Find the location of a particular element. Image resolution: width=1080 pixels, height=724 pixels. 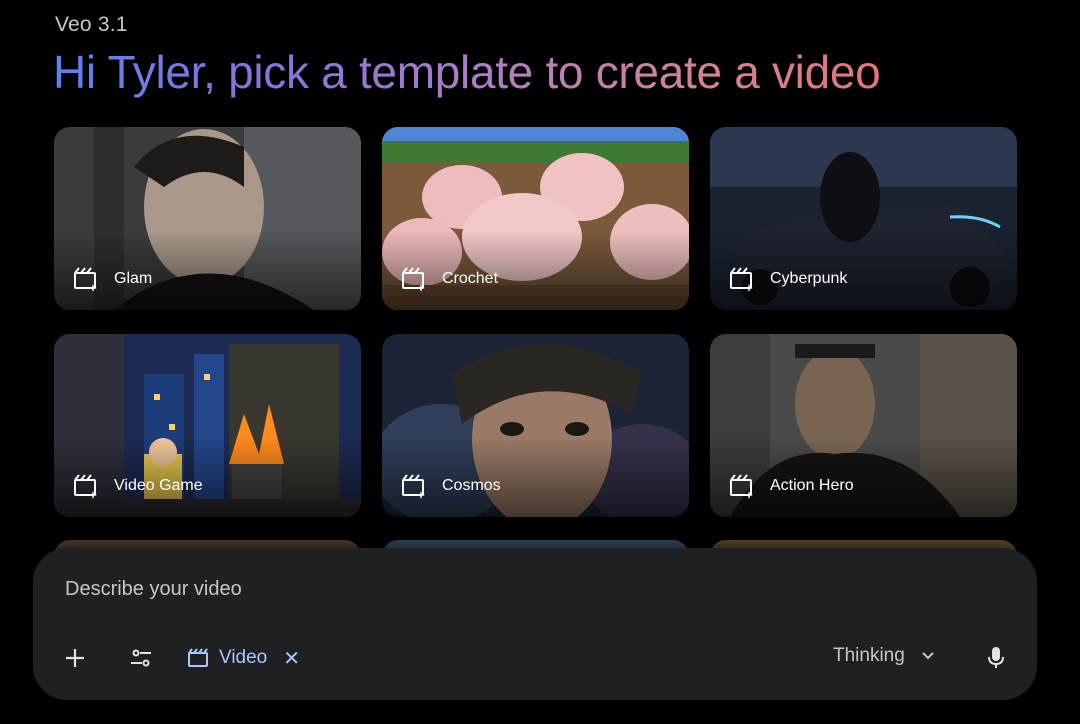

template-card-action-hero: Action Hero is located at coordinates (863, 425).